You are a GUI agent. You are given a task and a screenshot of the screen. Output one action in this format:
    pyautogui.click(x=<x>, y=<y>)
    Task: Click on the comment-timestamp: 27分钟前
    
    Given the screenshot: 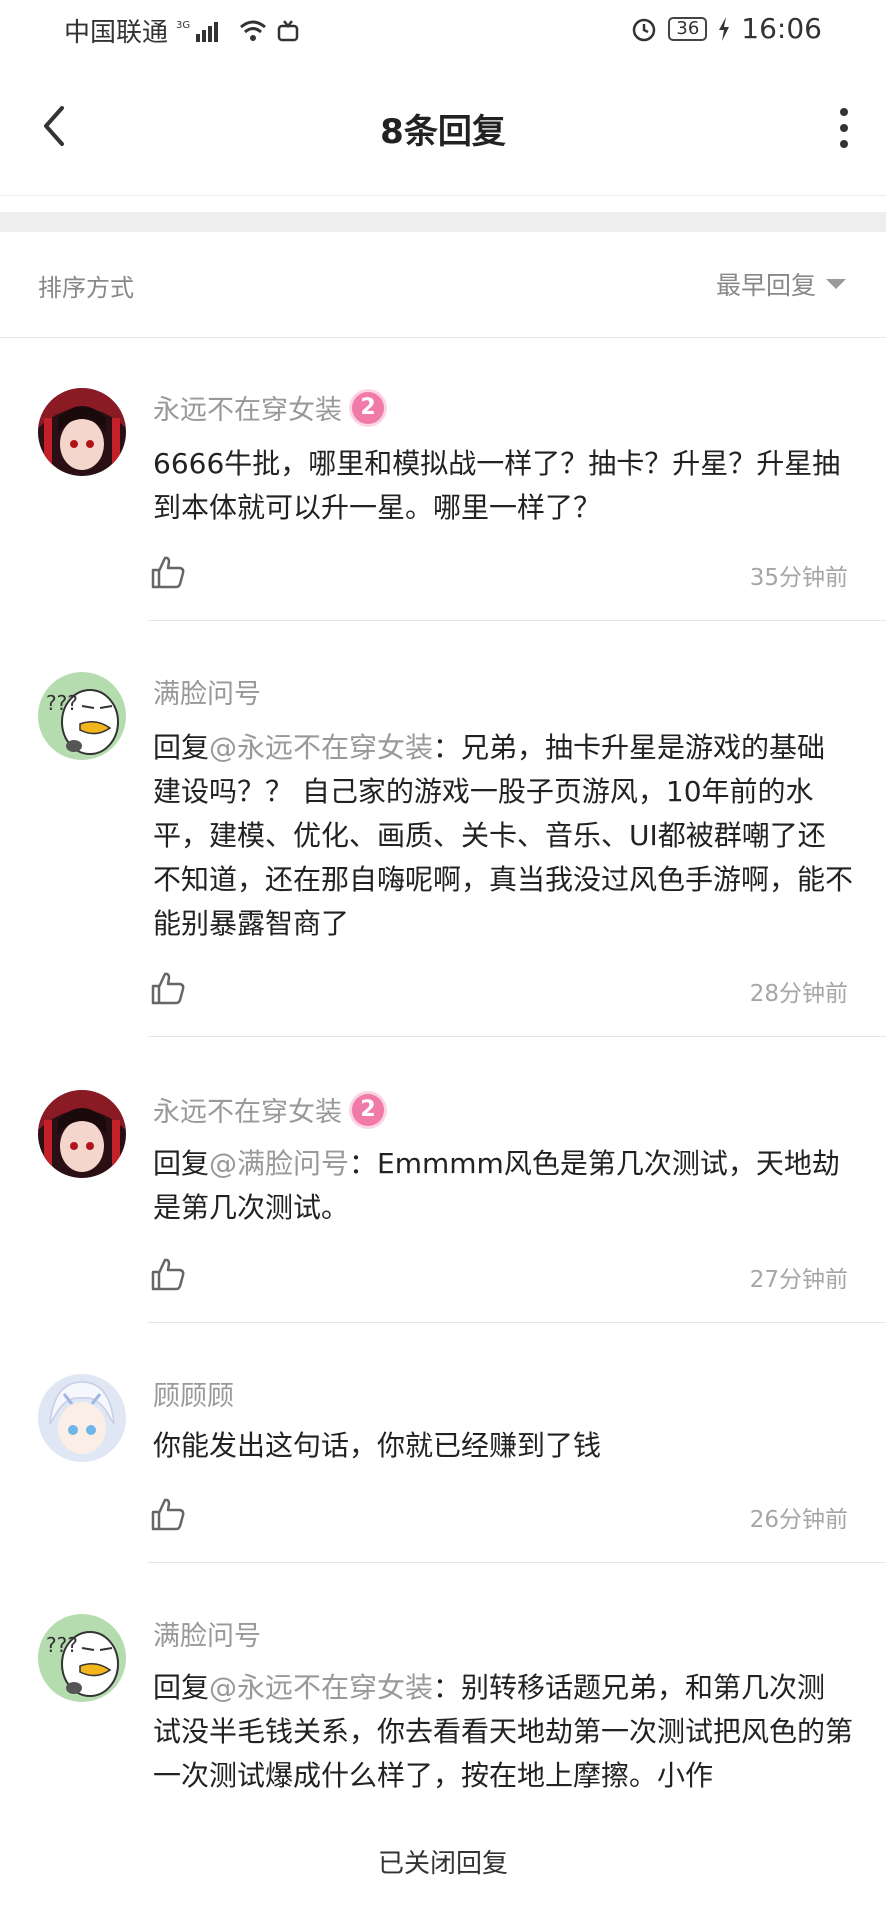 What is the action you would take?
    pyautogui.click(x=798, y=1280)
    